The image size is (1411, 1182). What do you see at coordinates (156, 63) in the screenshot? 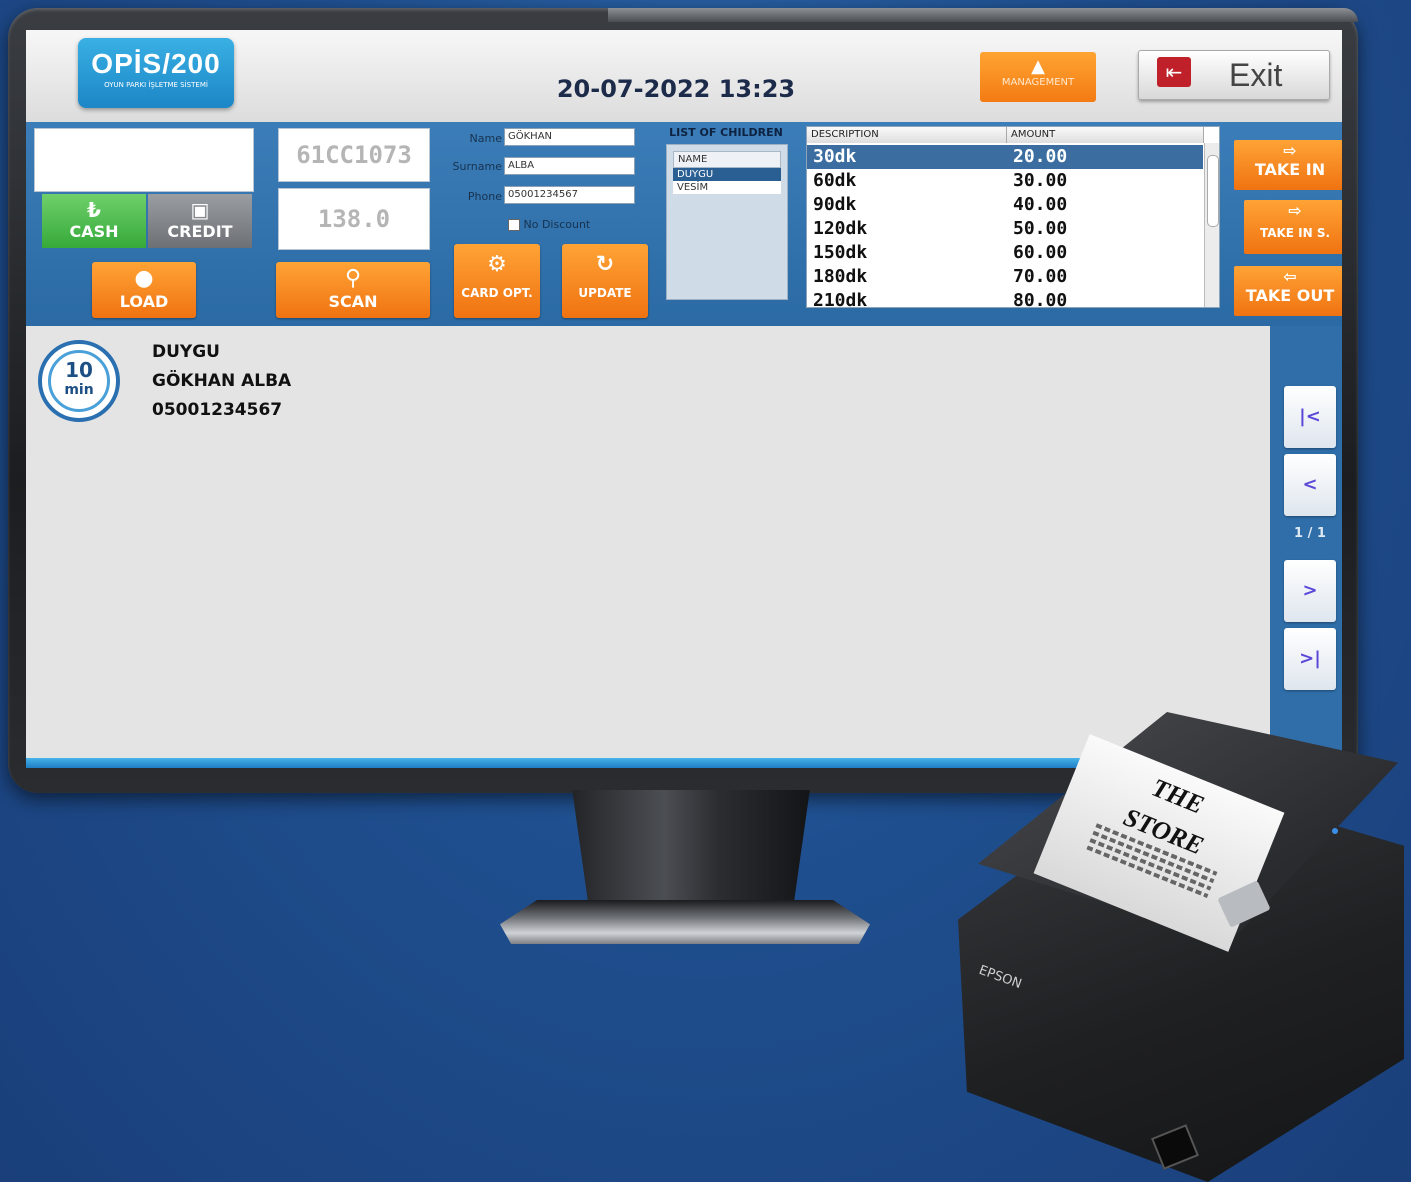
I see `logo-brand: OPİS/200` at bounding box center [156, 63].